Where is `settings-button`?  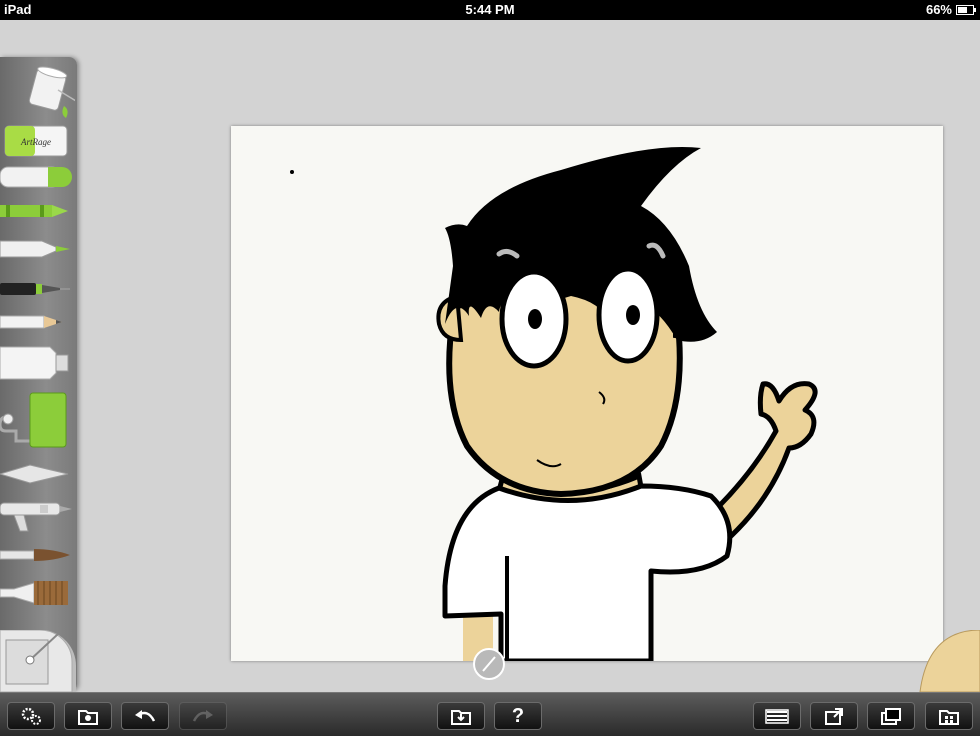
settings-button is located at coordinates (31, 716).